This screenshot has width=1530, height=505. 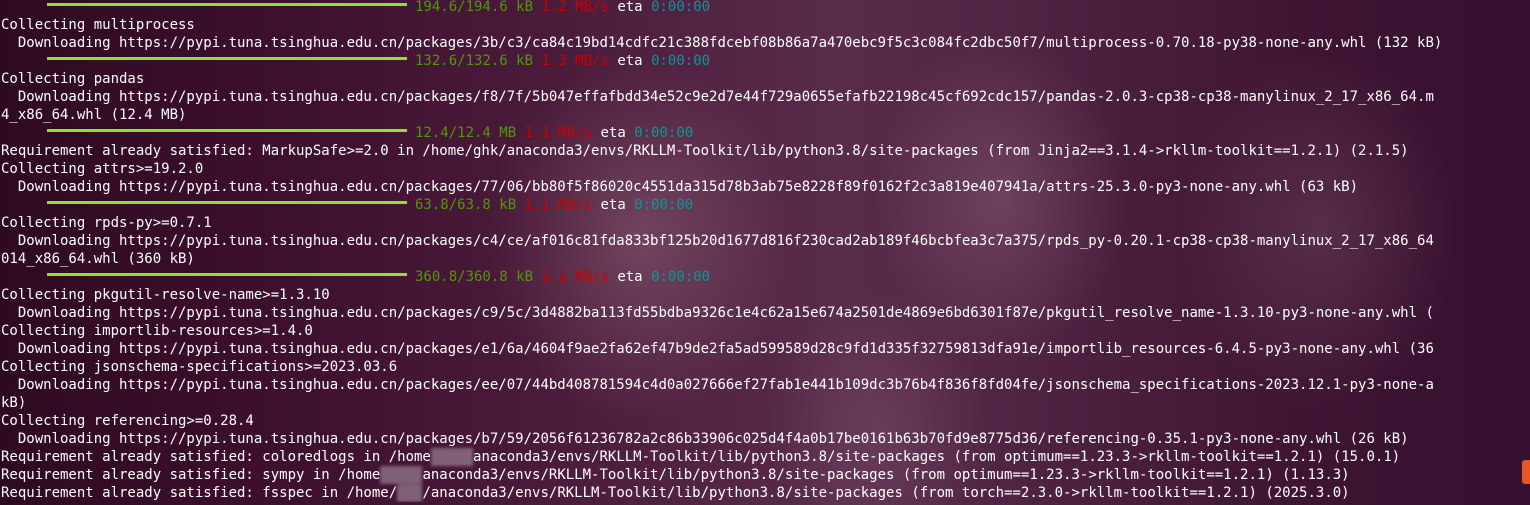 I want to click on download-speed: 1.3 MB/s, so click(x=575, y=61).